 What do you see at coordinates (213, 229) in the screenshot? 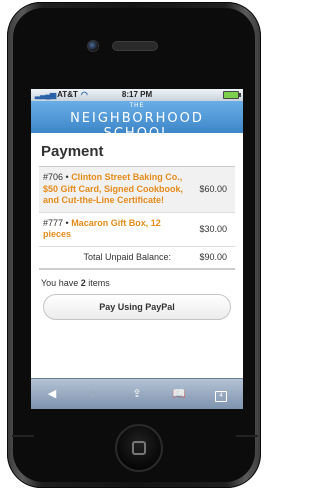
I see `item-price: $30.00` at bounding box center [213, 229].